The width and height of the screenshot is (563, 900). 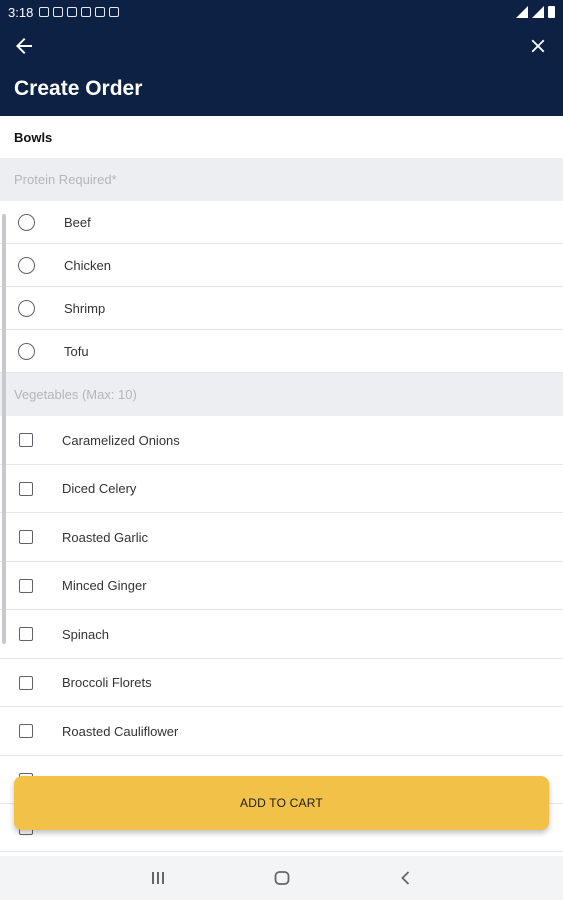 I want to click on option-label: Caramelized Onions, so click(x=121, y=440).